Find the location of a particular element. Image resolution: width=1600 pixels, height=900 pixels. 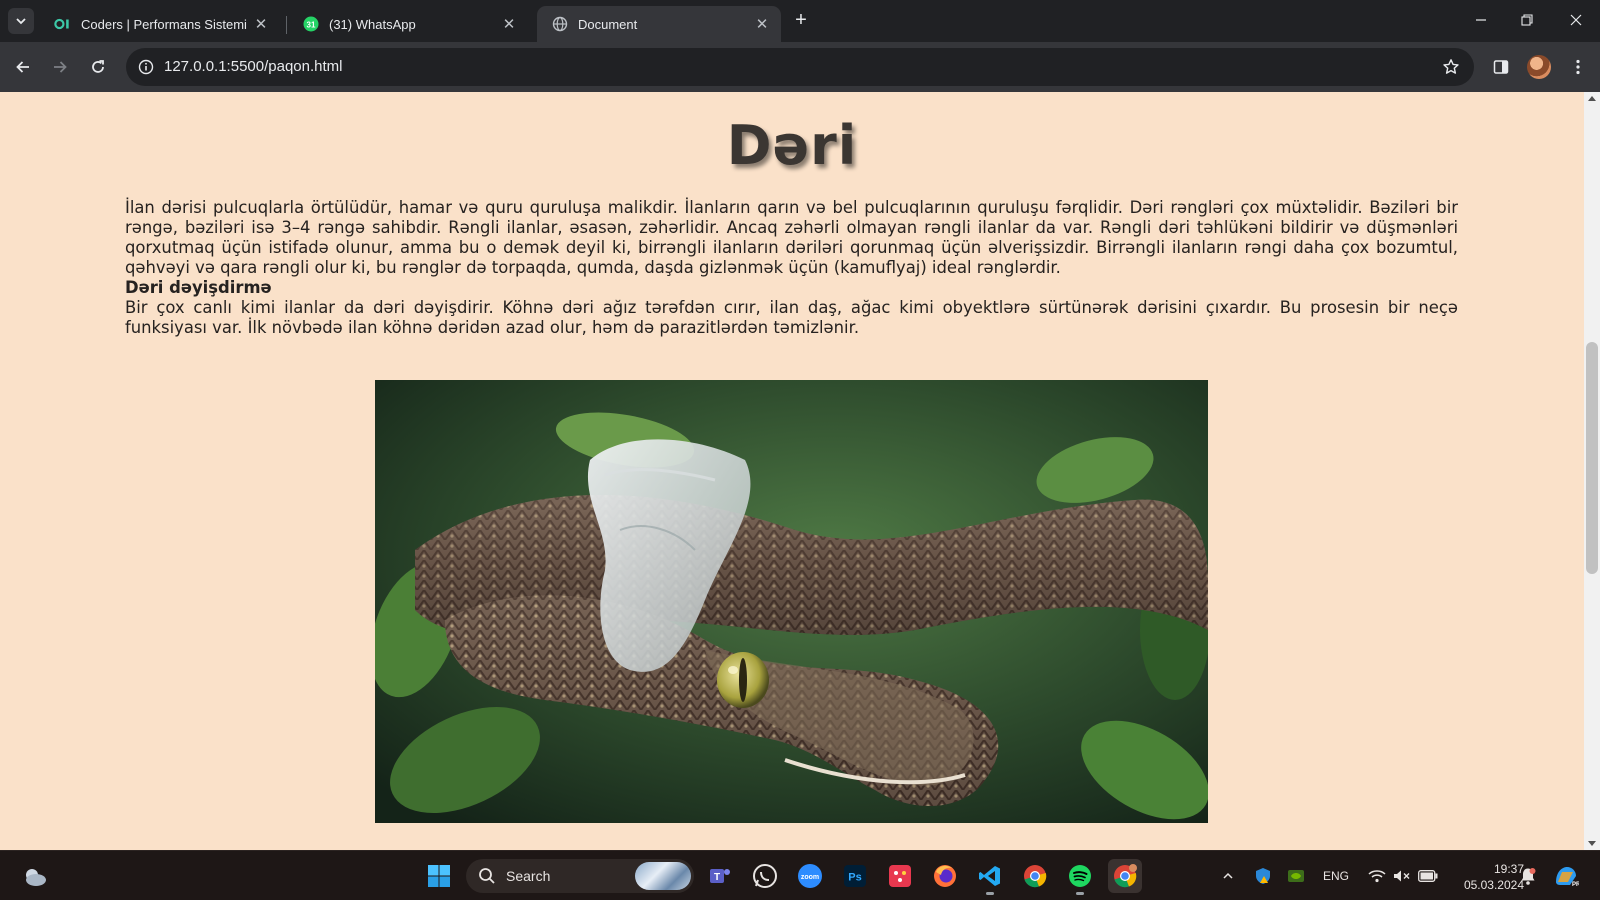

chrome-profile-icon is located at coordinates (1125, 876).